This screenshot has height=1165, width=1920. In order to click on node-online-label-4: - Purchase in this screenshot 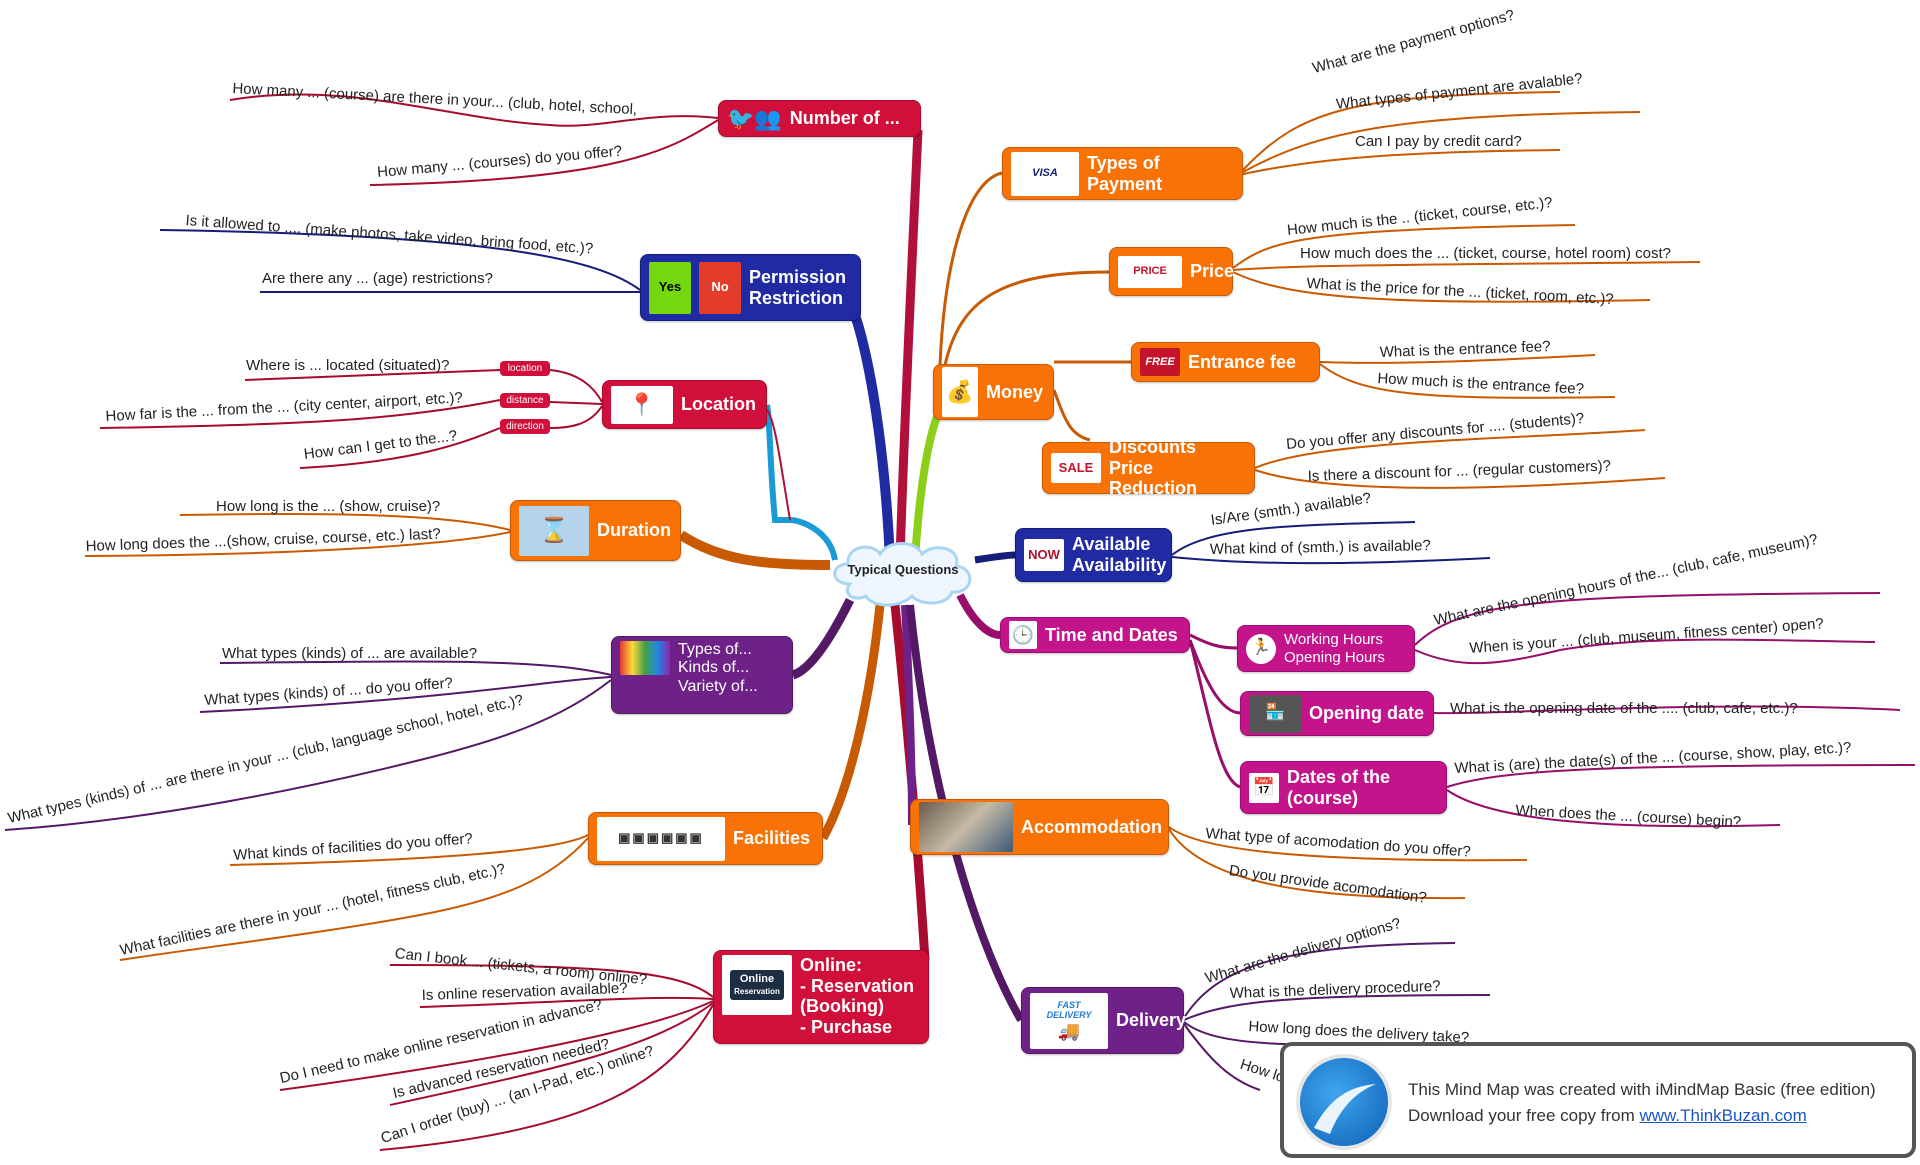, I will do `click(846, 1027)`.